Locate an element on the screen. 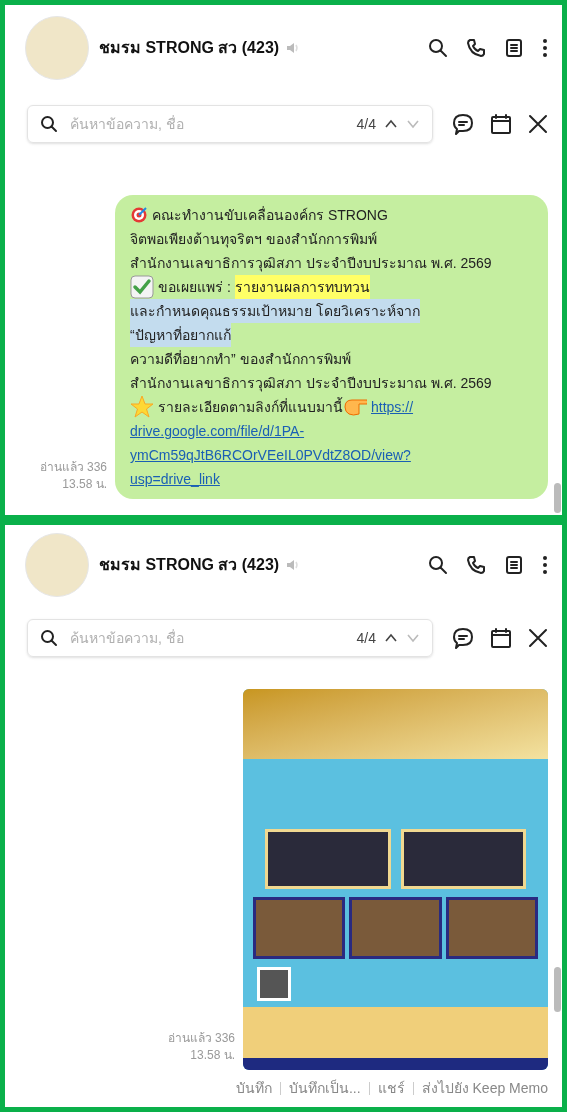 This screenshot has width=567, height=1112. message-text: คณะทำงานขับเคลื่อนองค์กร STRONG is located at coordinates (270, 215).